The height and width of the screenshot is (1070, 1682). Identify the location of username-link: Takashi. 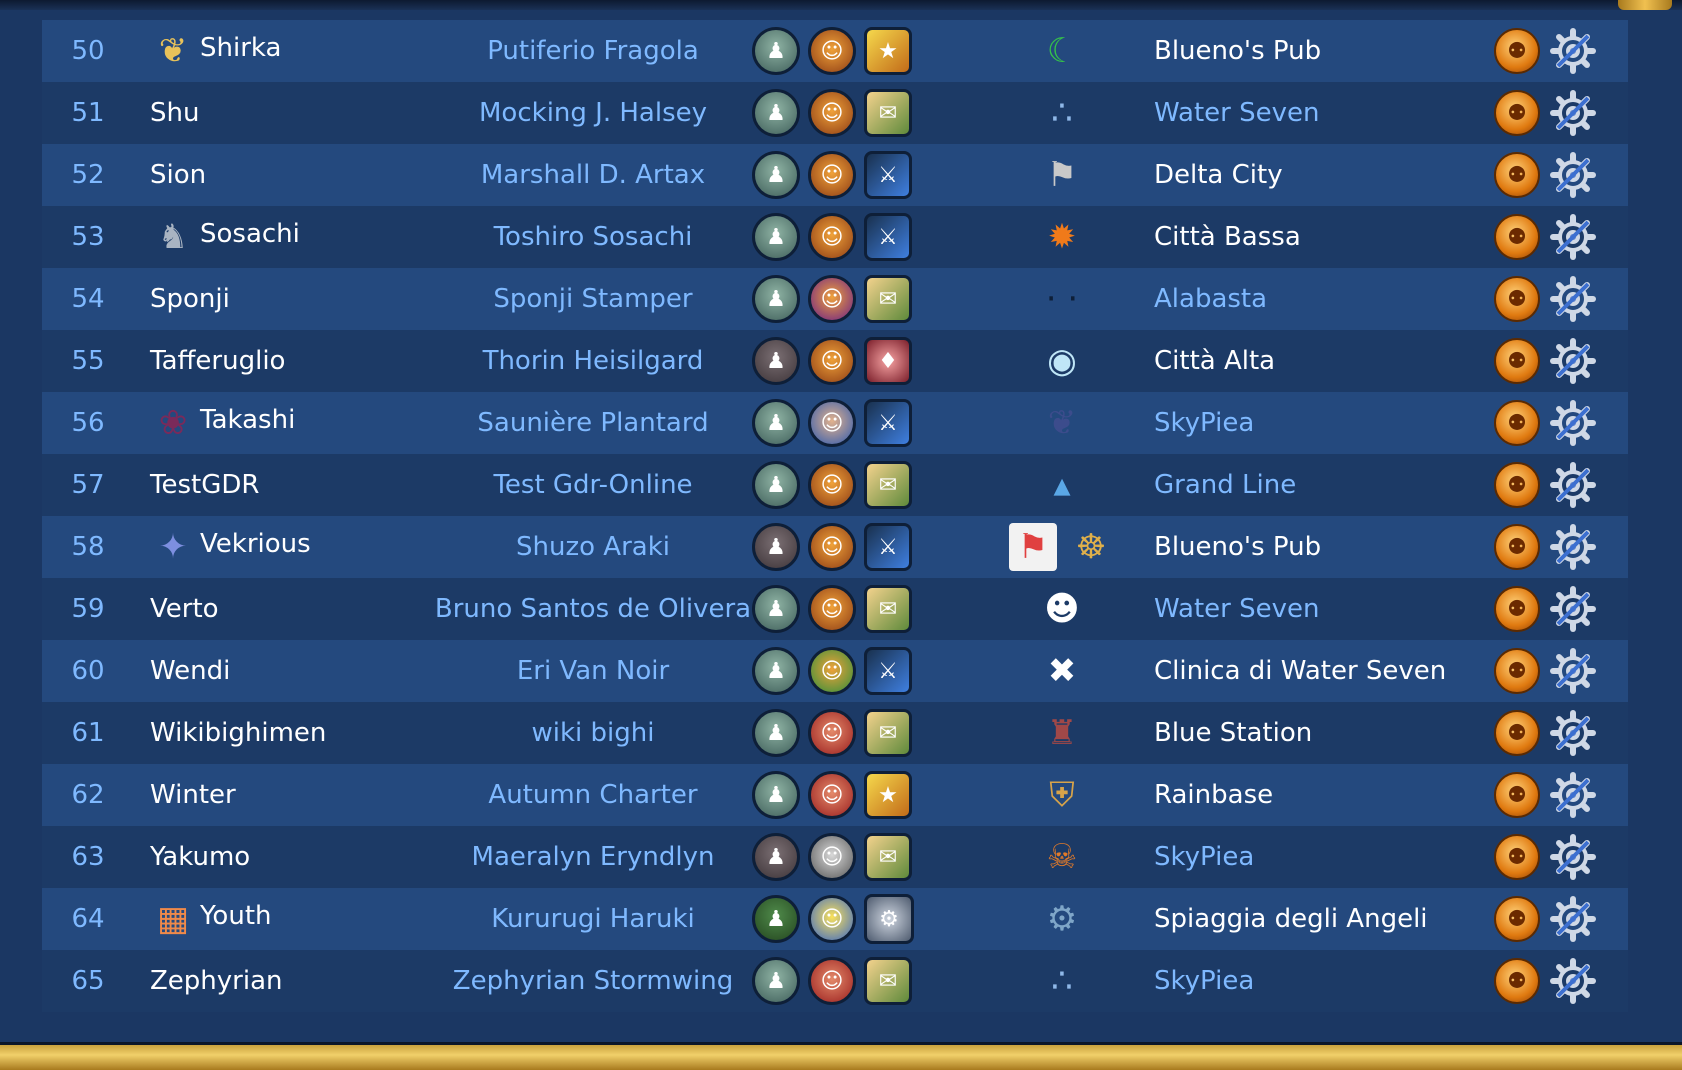
(247, 420).